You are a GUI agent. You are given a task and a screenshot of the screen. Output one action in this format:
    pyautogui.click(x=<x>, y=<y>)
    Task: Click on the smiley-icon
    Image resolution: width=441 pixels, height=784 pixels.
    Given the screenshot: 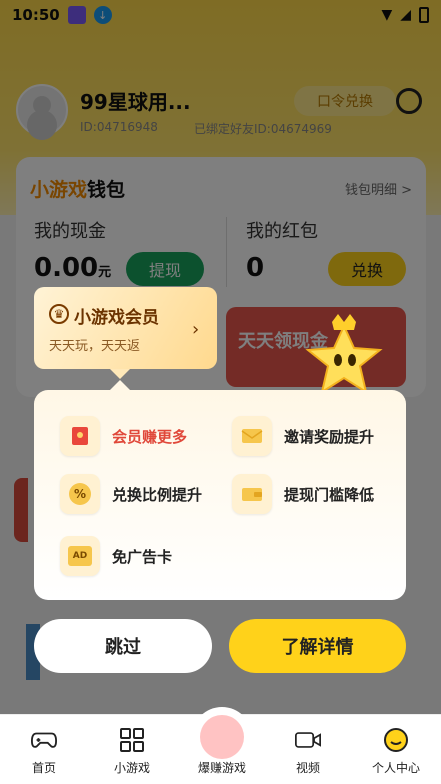 What is the action you would take?
    pyautogui.click(x=396, y=740)
    